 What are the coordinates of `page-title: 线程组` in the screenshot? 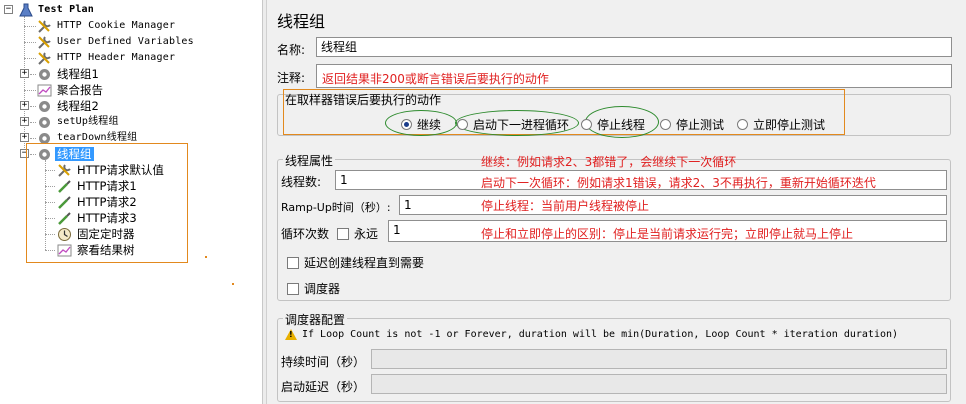 It's located at (301, 21).